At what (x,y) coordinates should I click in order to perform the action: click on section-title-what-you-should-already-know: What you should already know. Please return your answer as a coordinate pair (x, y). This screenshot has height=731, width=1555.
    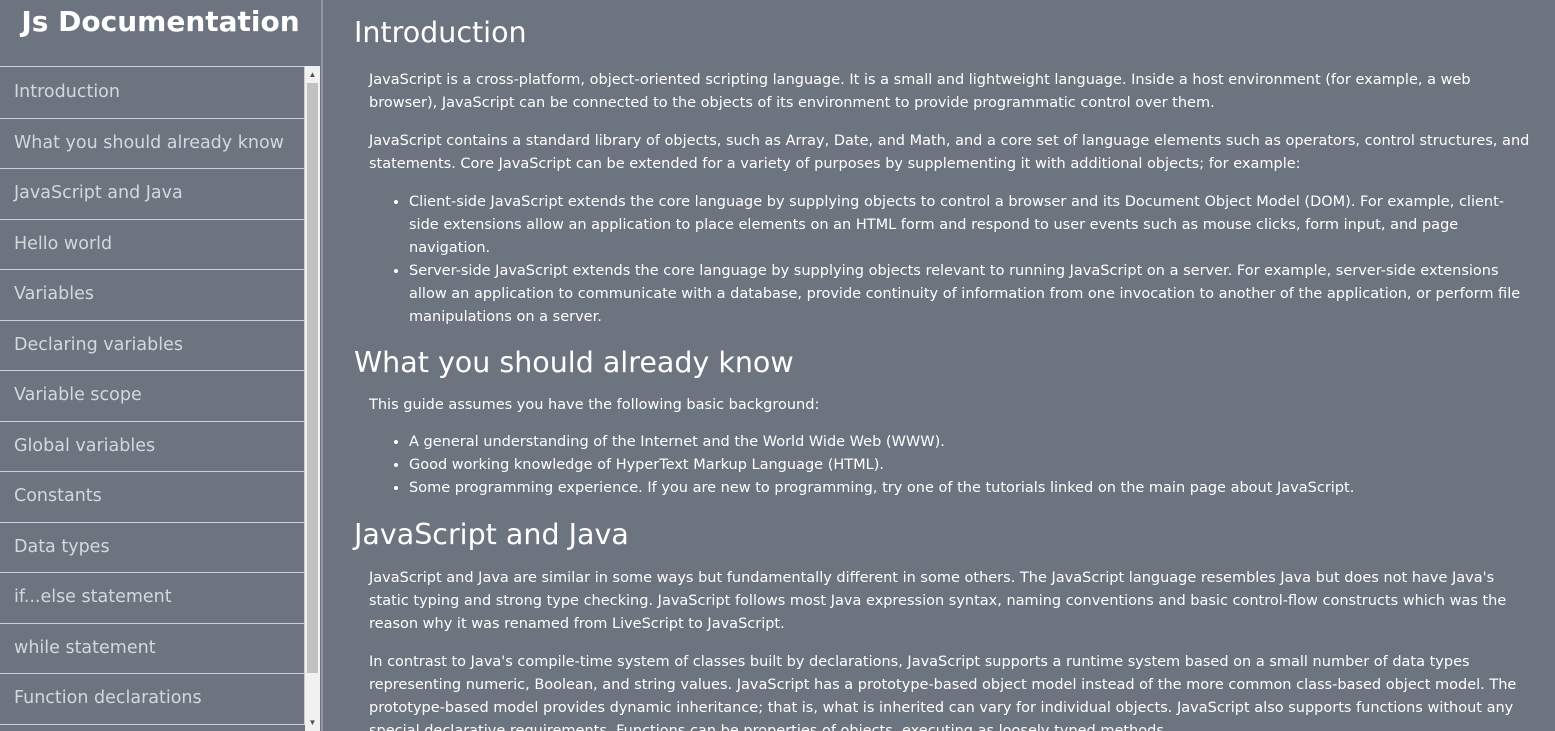
    Looking at the image, I should click on (574, 362).